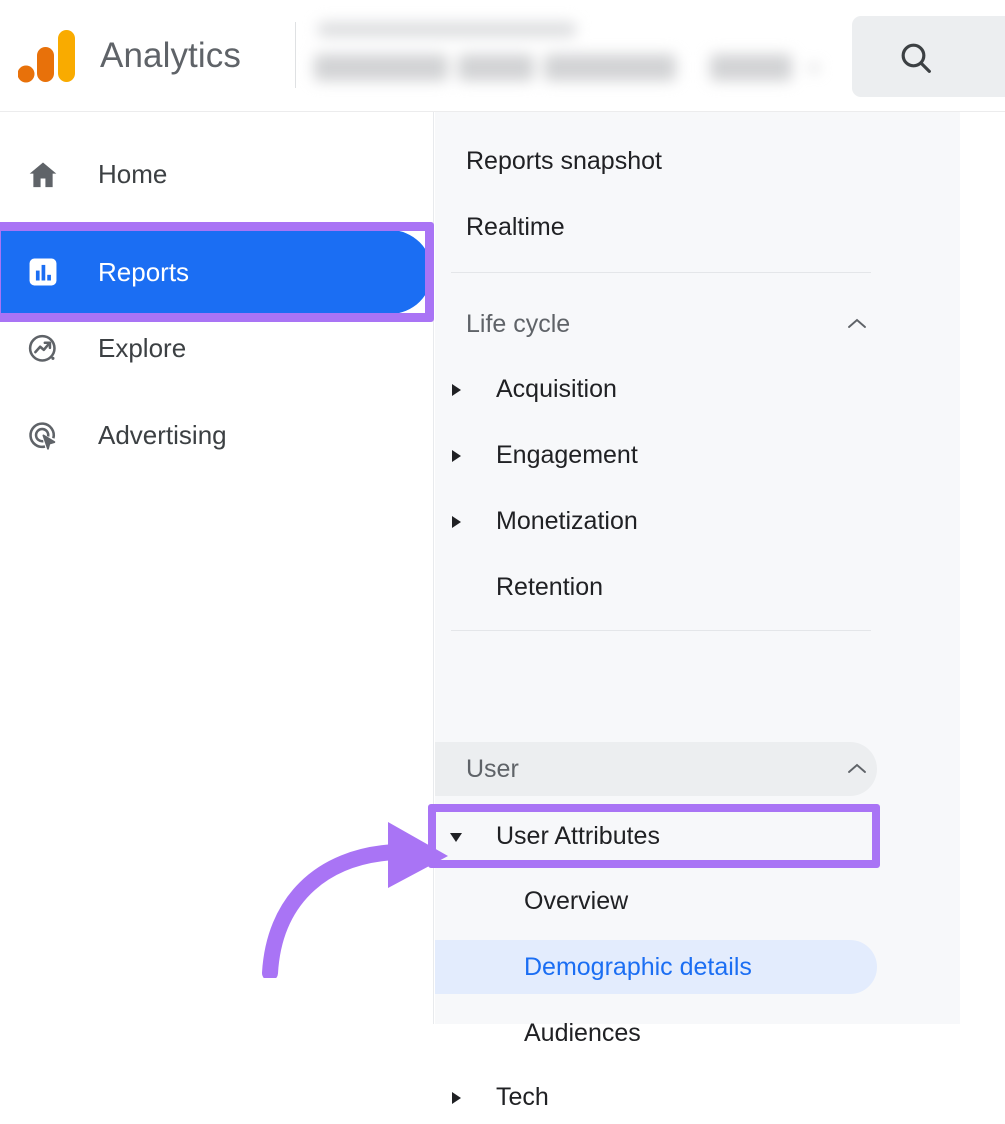  Describe the element at coordinates (550, 587) in the screenshot. I see `nav-label: Retention` at that location.